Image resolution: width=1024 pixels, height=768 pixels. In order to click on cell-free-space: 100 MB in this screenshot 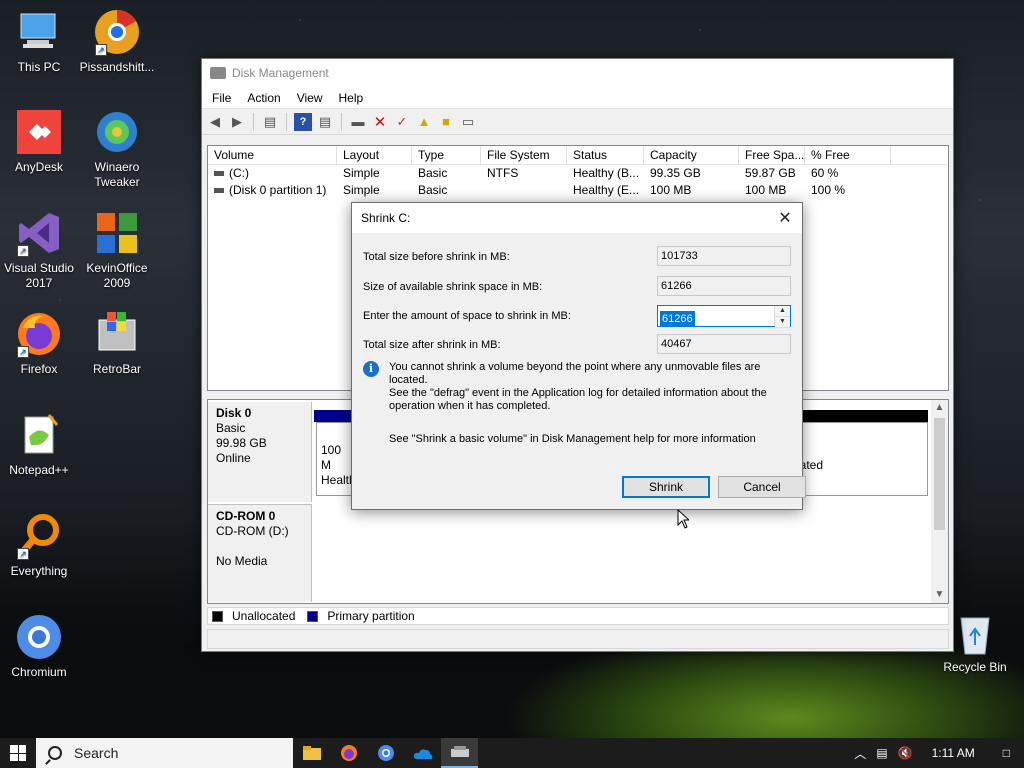, I will do `click(766, 190)`.